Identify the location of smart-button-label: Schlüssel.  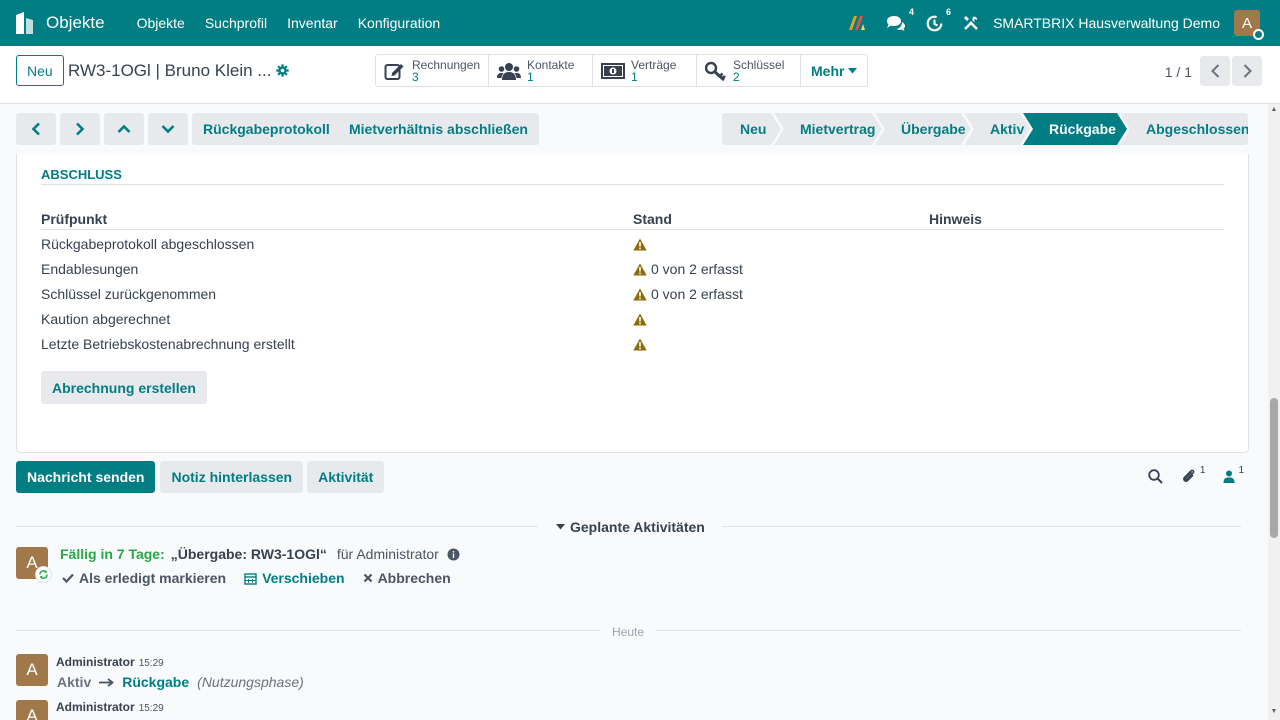
(759, 64).